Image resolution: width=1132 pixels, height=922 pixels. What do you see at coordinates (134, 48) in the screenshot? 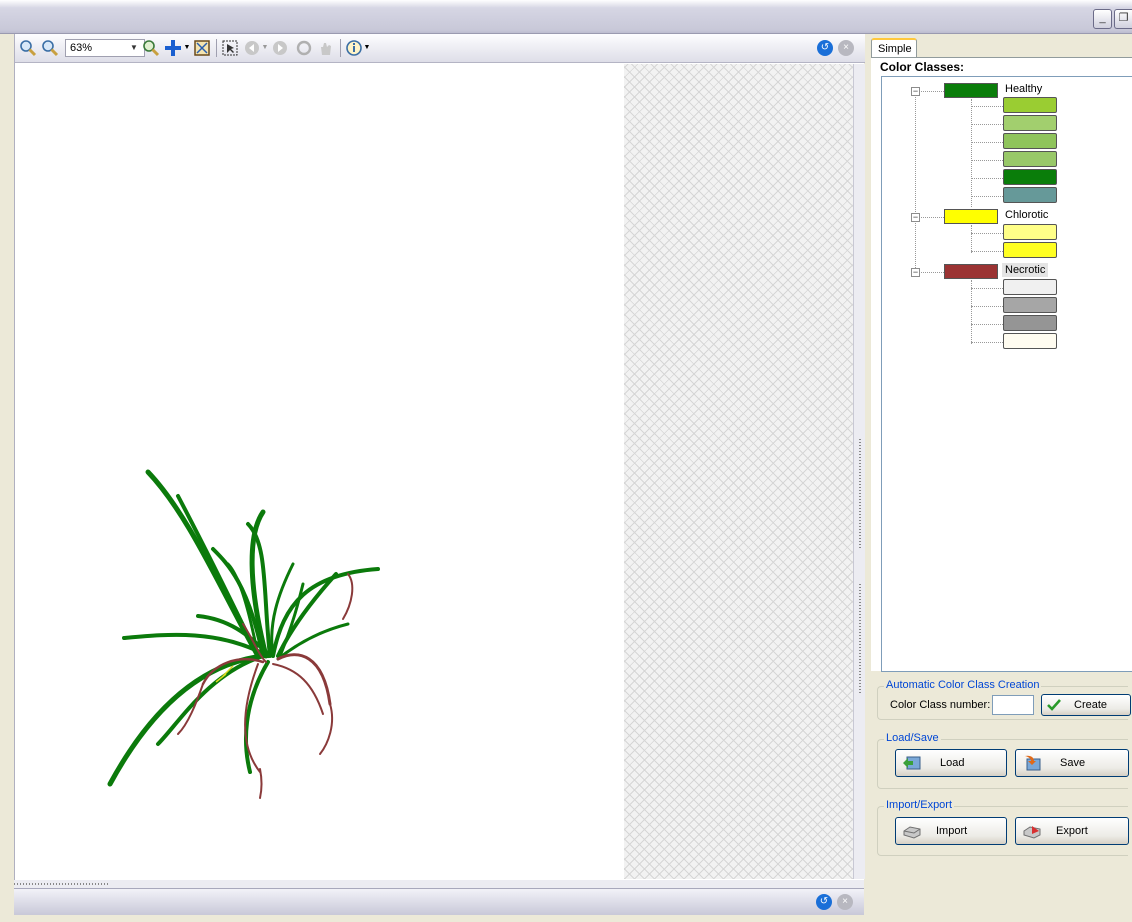
I see `zoom-dropdown-arrow-icon: ▼` at bounding box center [134, 48].